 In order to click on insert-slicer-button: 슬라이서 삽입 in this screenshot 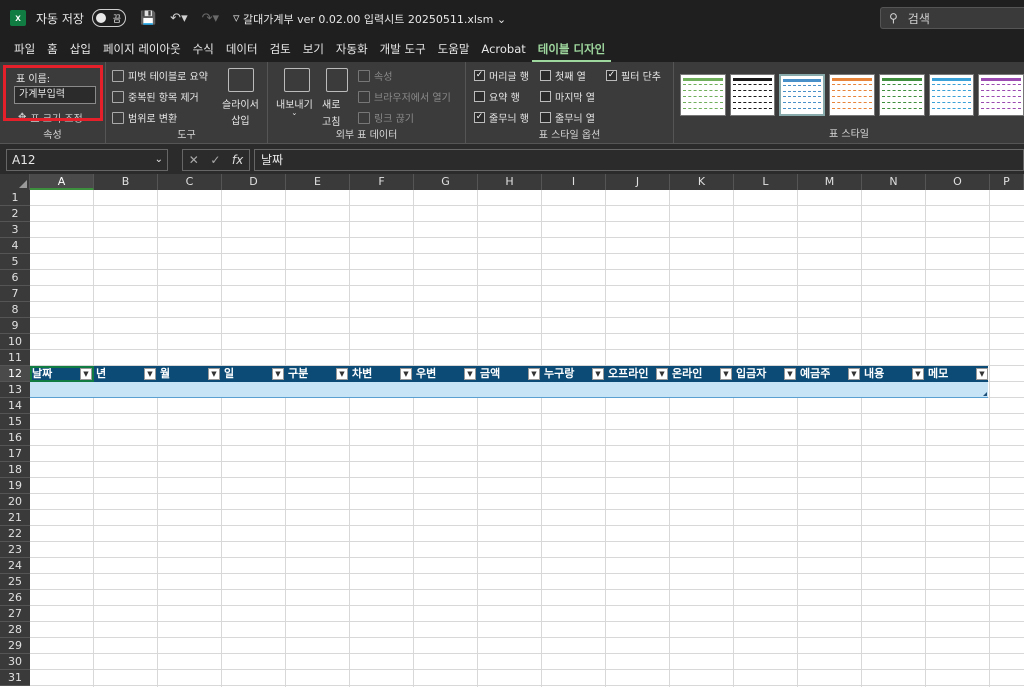, I will do `click(240, 111)`.